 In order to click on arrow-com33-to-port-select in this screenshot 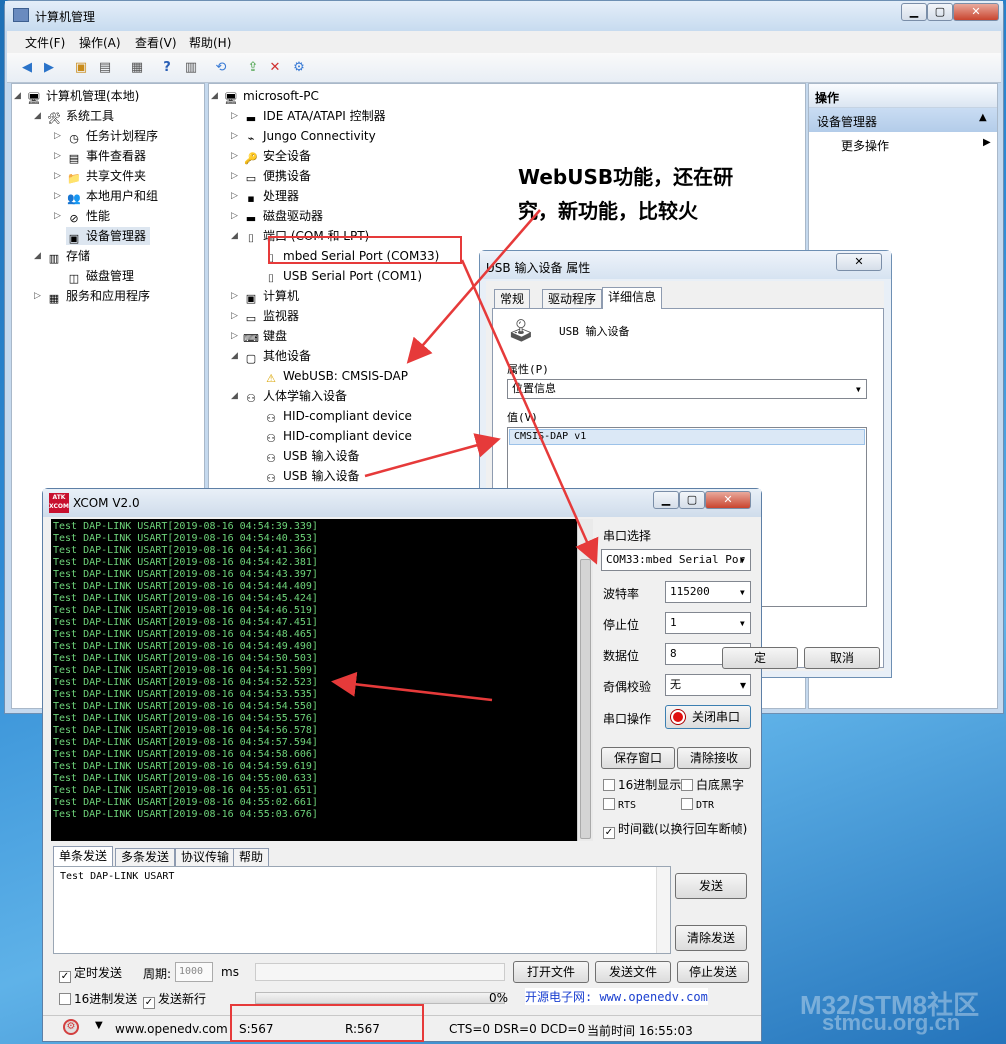, I will do `click(529, 412)`.